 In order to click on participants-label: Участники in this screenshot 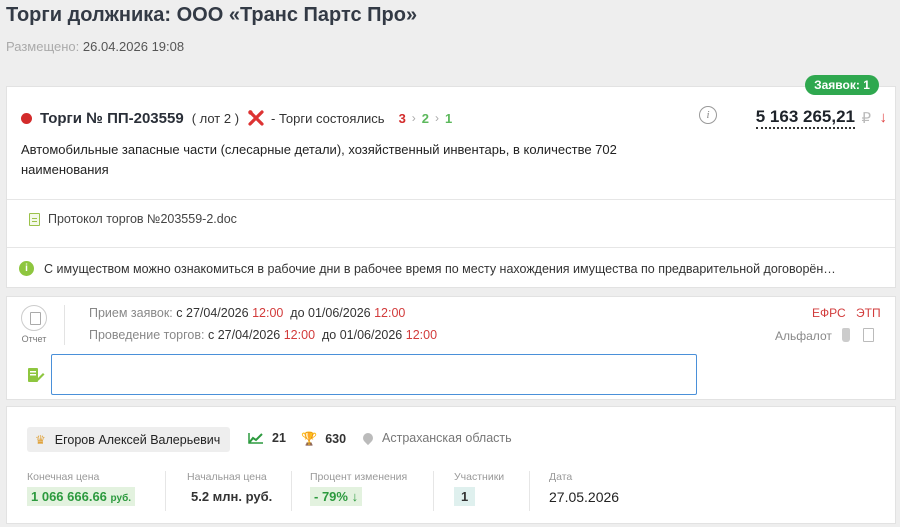, I will do `click(479, 477)`.